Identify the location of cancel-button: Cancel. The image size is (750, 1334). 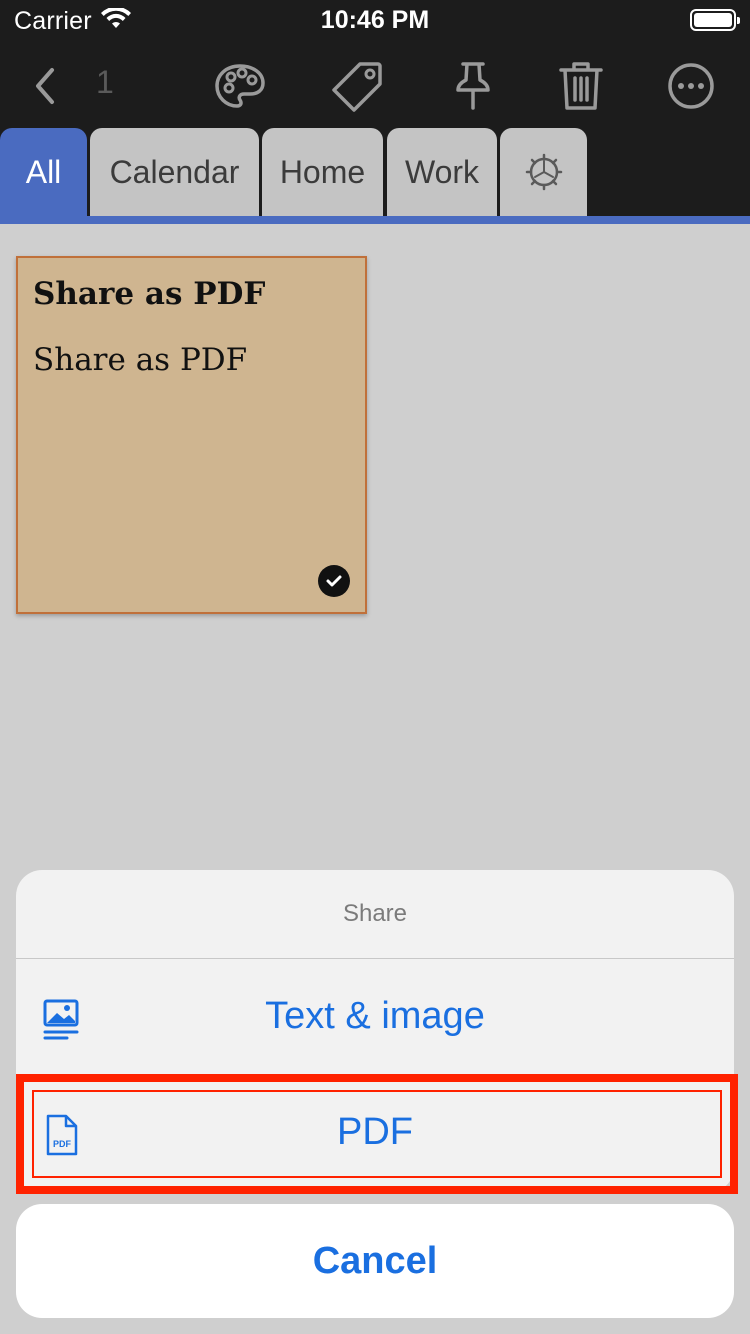
(375, 1261).